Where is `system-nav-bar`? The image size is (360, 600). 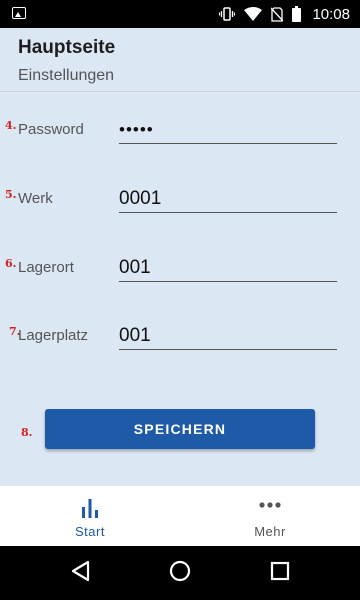
system-nav-bar is located at coordinates (180, 573).